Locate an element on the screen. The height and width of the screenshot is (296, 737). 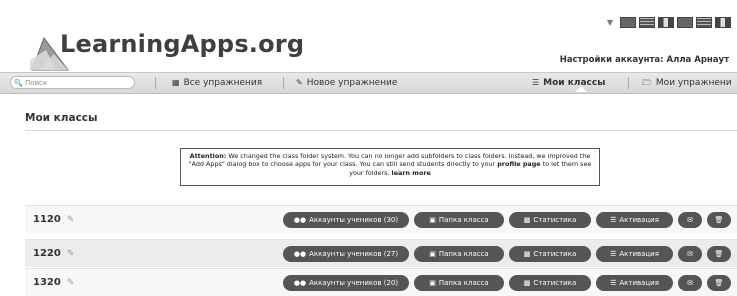
class-name: 1320 ✎ is located at coordinates (53, 282).